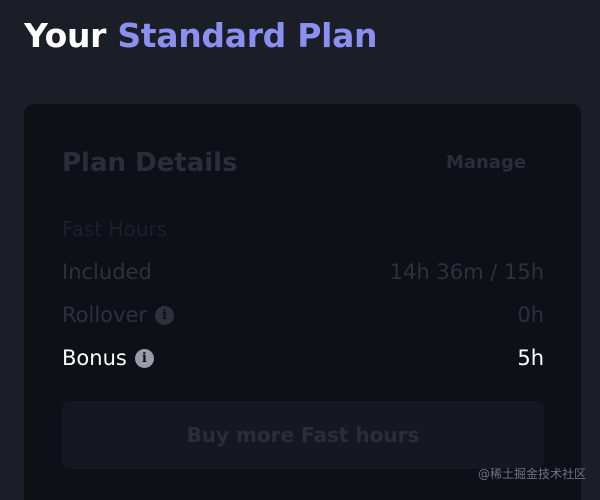 The width and height of the screenshot is (600, 500). I want to click on manage-button: Manage, so click(486, 162).